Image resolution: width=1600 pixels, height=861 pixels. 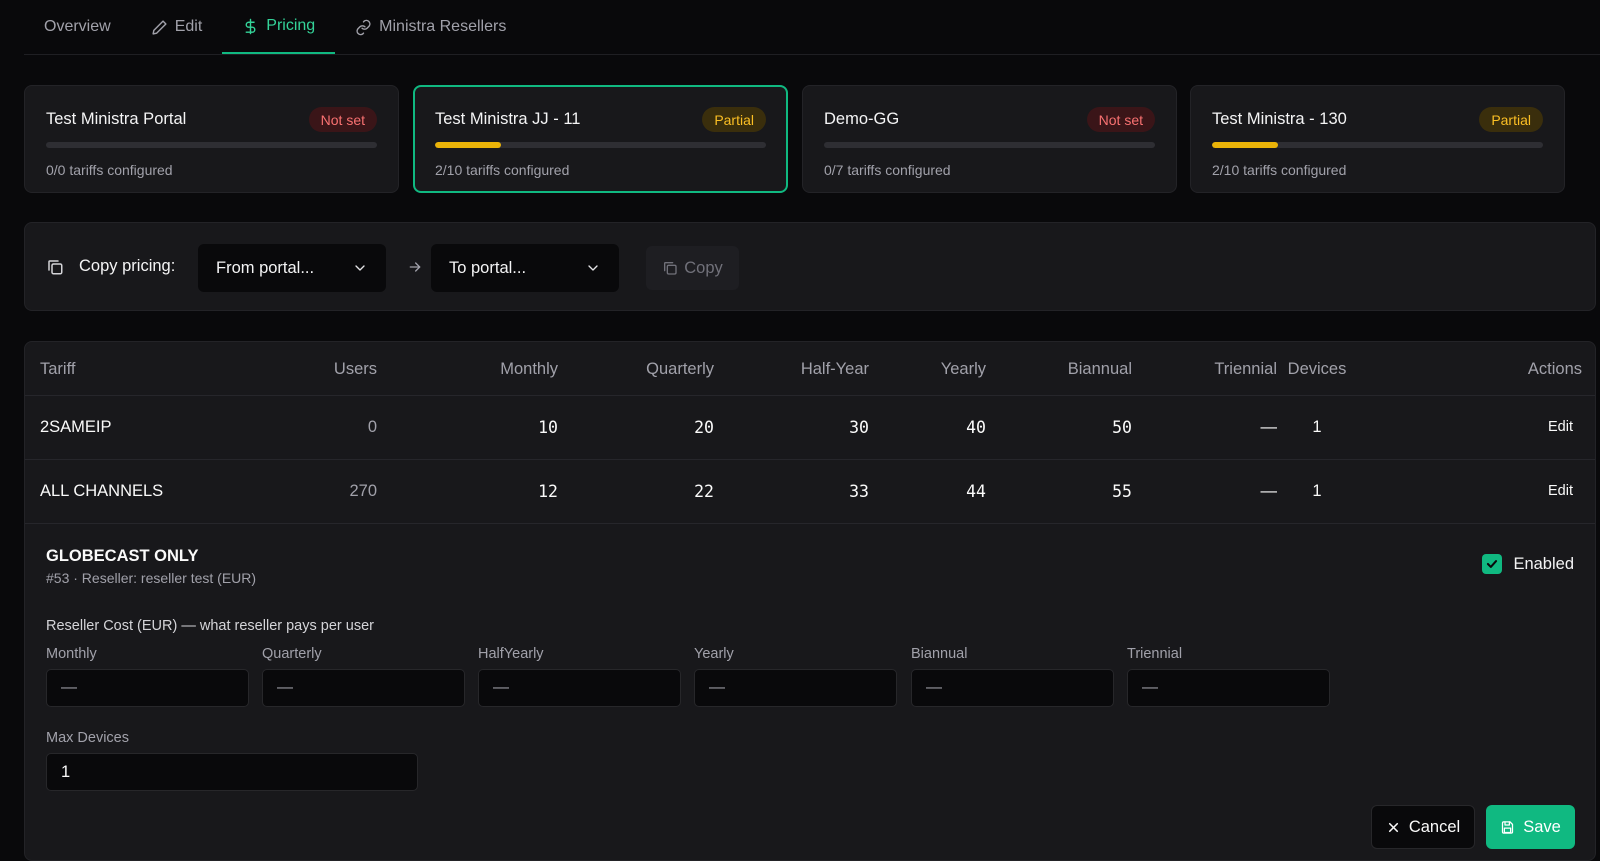 What do you see at coordinates (714, 654) in the screenshot?
I see `field-label-yearly: Yearly` at bounding box center [714, 654].